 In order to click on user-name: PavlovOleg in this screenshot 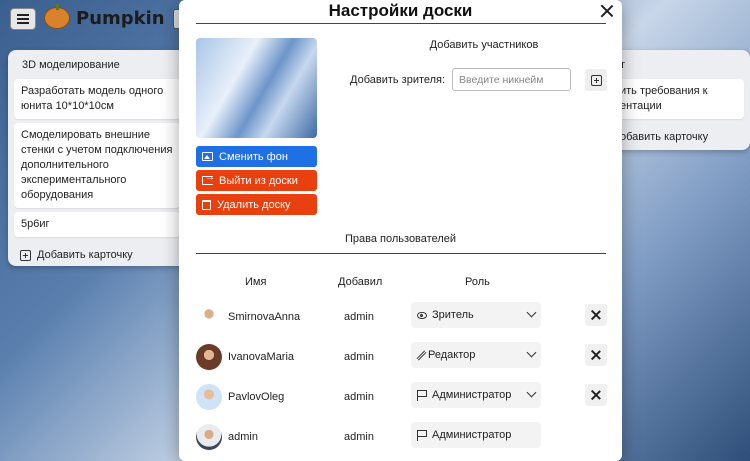, I will do `click(256, 397)`.